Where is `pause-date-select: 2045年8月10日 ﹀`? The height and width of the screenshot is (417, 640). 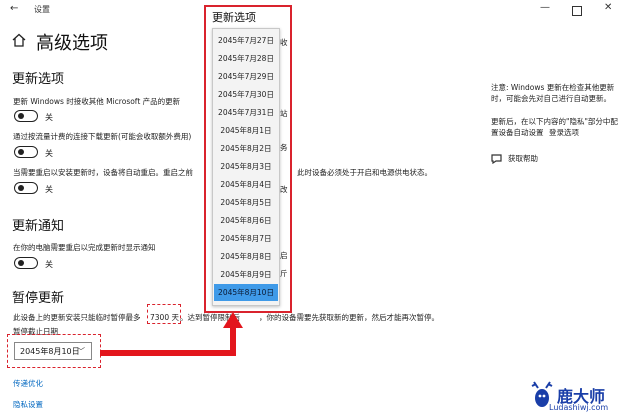
pause-date-select: 2045年8月10日 ﹀ is located at coordinates (53, 351).